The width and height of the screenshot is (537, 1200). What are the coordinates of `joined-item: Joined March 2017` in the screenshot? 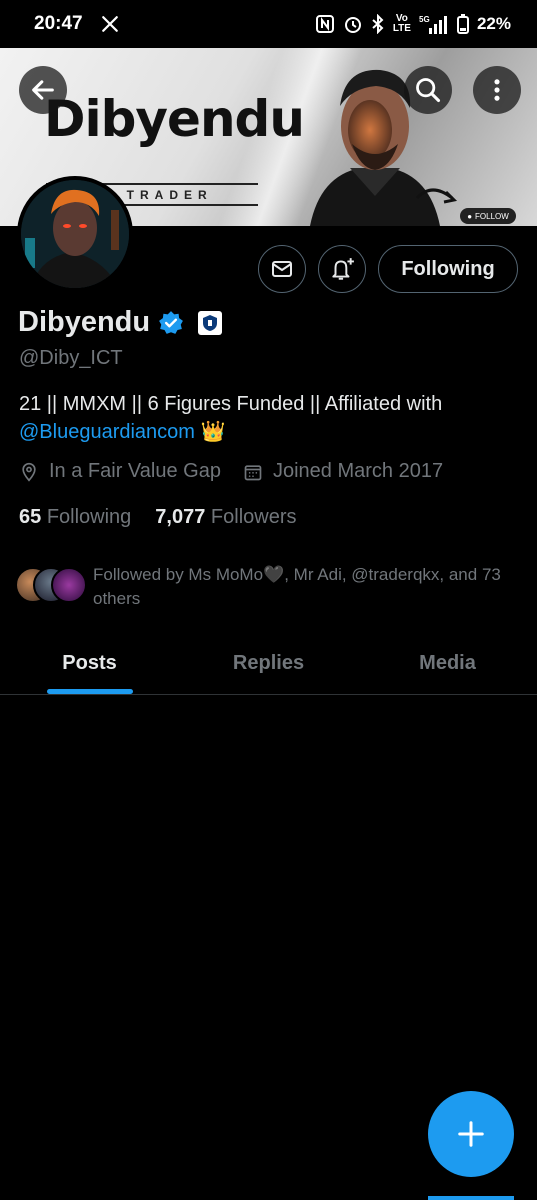 It's located at (343, 471).